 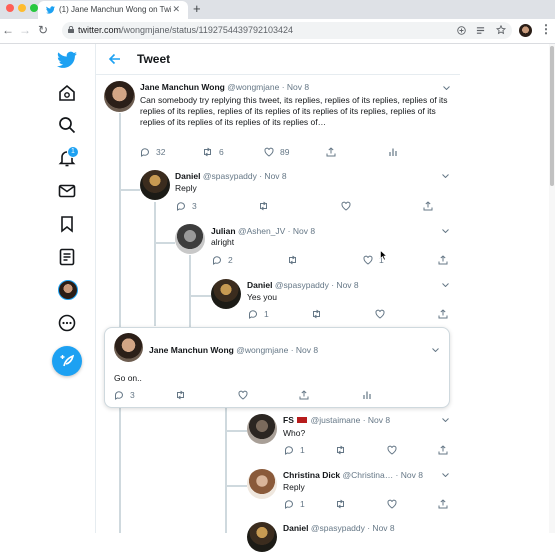 I want to click on lock-icon, so click(x=71, y=29).